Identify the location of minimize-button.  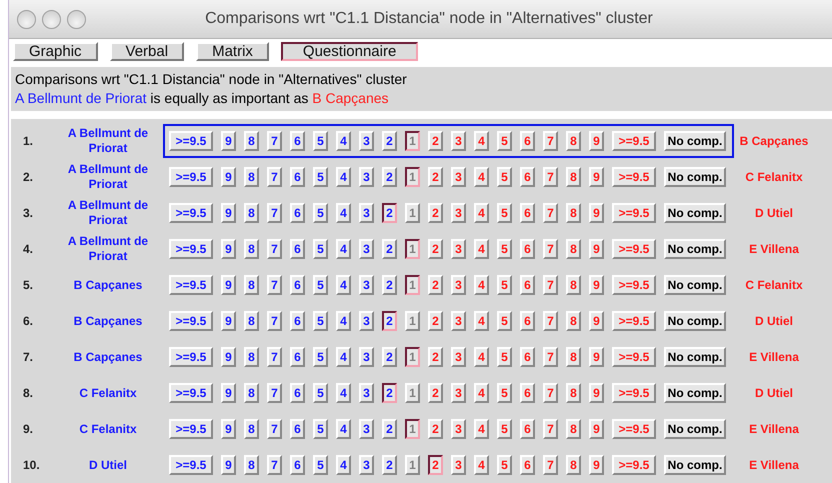
(51, 19).